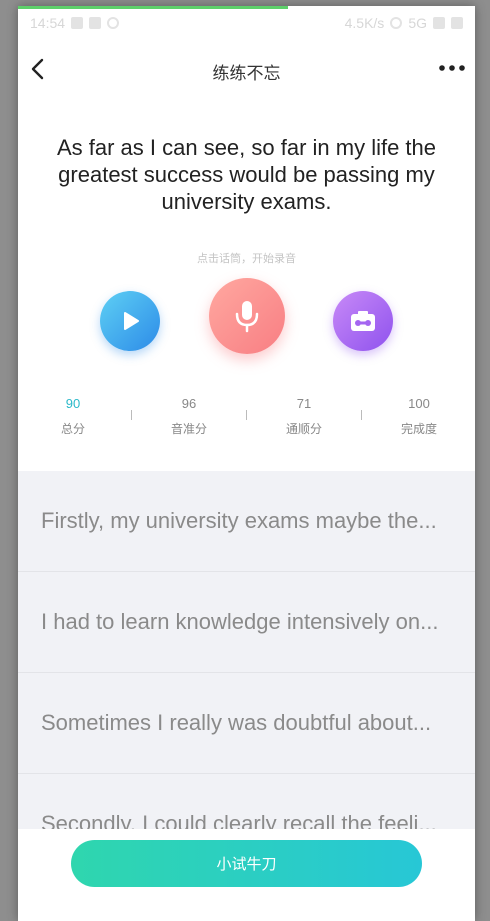 The image size is (490, 921). What do you see at coordinates (303, 429) in the screenshot?
I see `score-fluency-label: 通顺分` at bounding box center [303, 429].